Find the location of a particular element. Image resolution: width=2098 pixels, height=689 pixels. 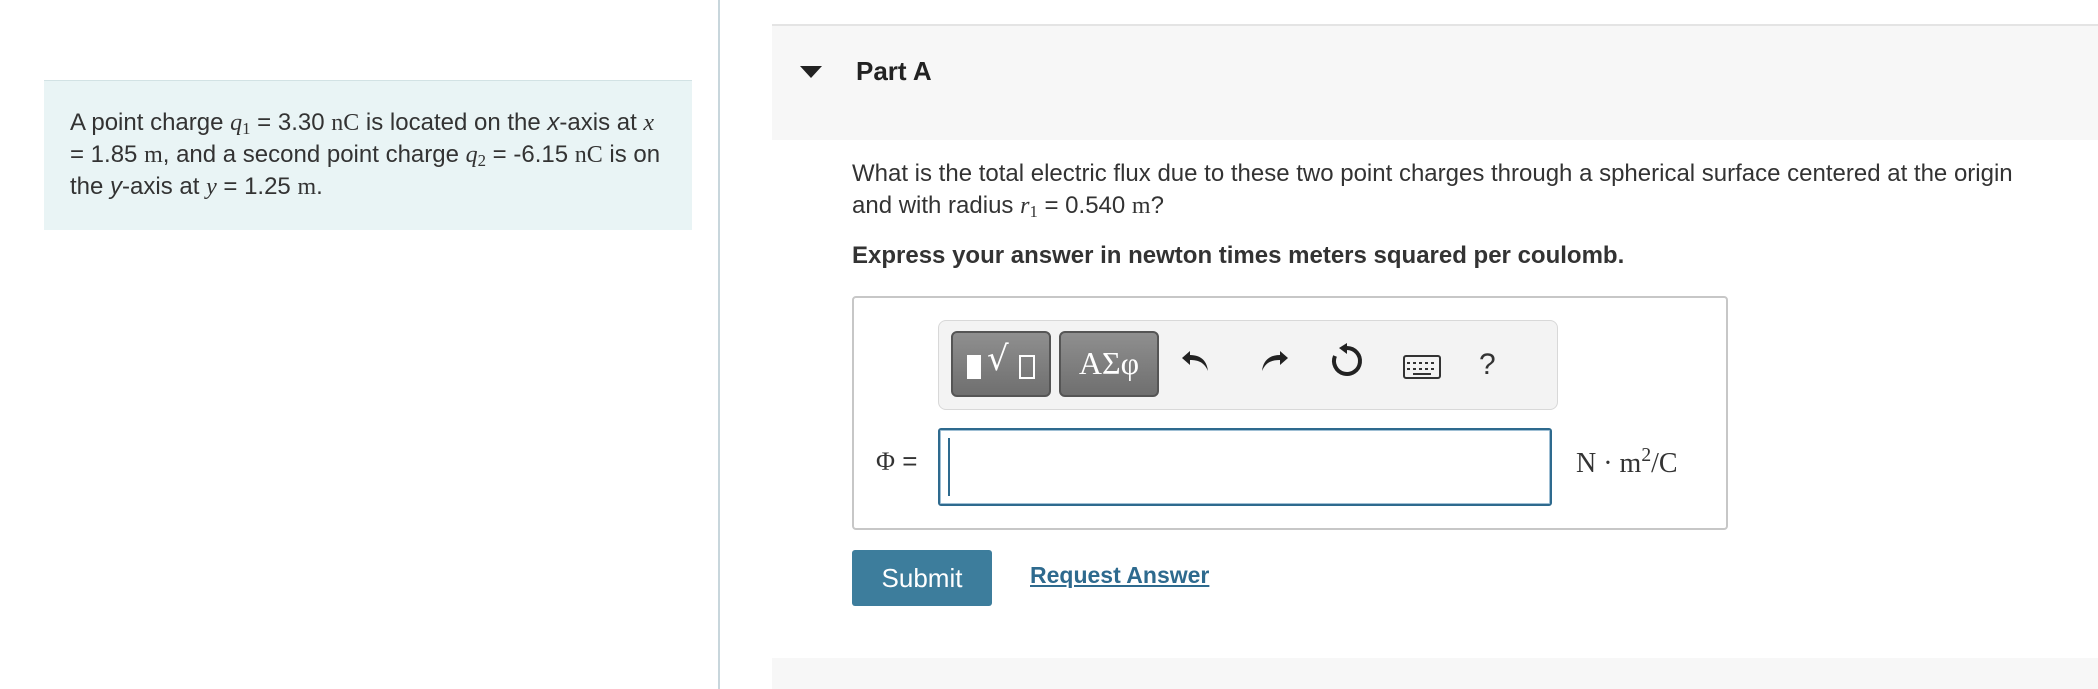

column-divider is located at coordinates (719, 344).